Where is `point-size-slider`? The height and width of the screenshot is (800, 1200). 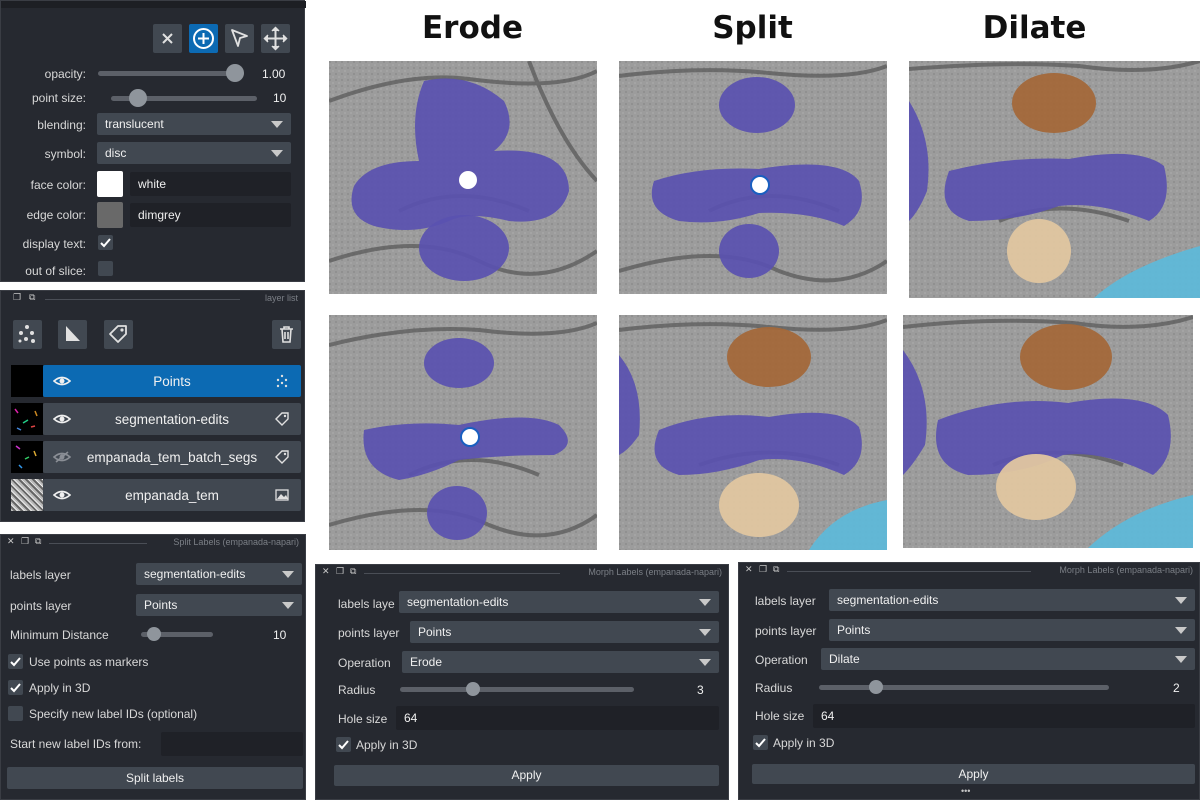
point-size-slider is located at coordinates (184, 98).